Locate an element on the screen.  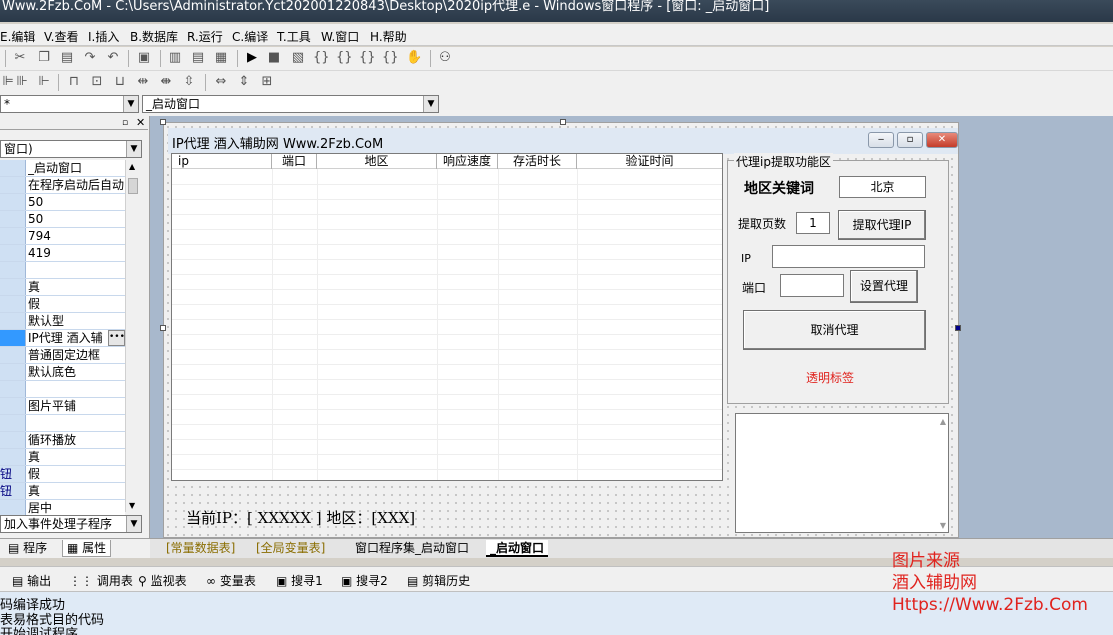
column-header-port: 端口 is located at coordinates (294, 161).